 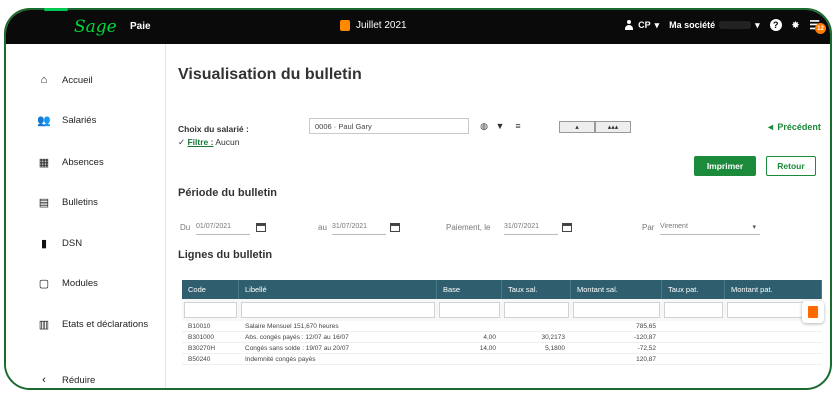 I want to click on table-cell: B10010, so click(x=199, y=326).